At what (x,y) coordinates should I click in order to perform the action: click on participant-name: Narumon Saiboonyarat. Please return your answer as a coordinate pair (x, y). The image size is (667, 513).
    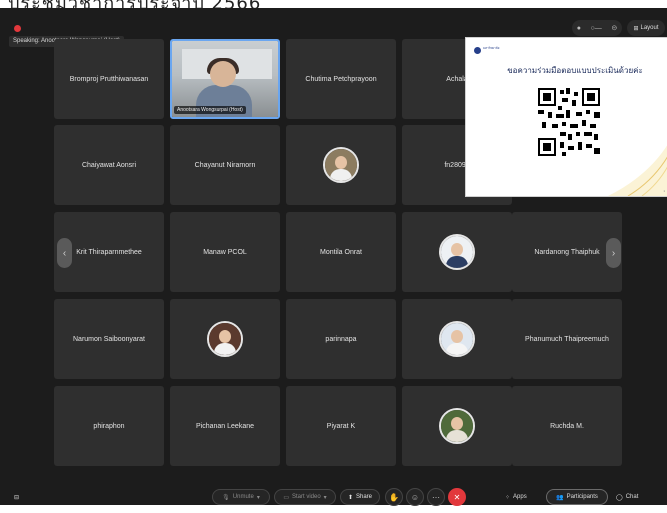
    Looking at the image, I should click on (109, 339).